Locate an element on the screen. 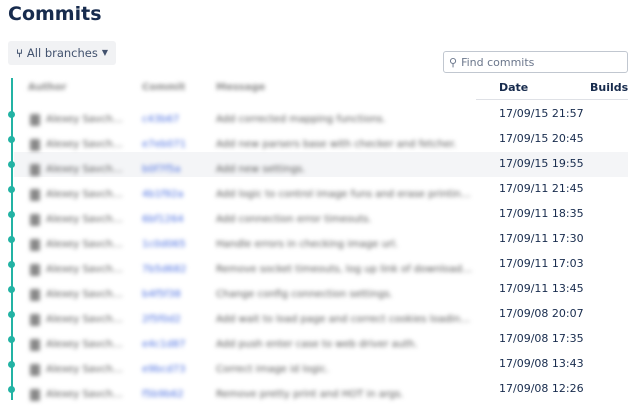 The image size is (640, 408). branch-label: All branches is located at coordinates (62, 53).